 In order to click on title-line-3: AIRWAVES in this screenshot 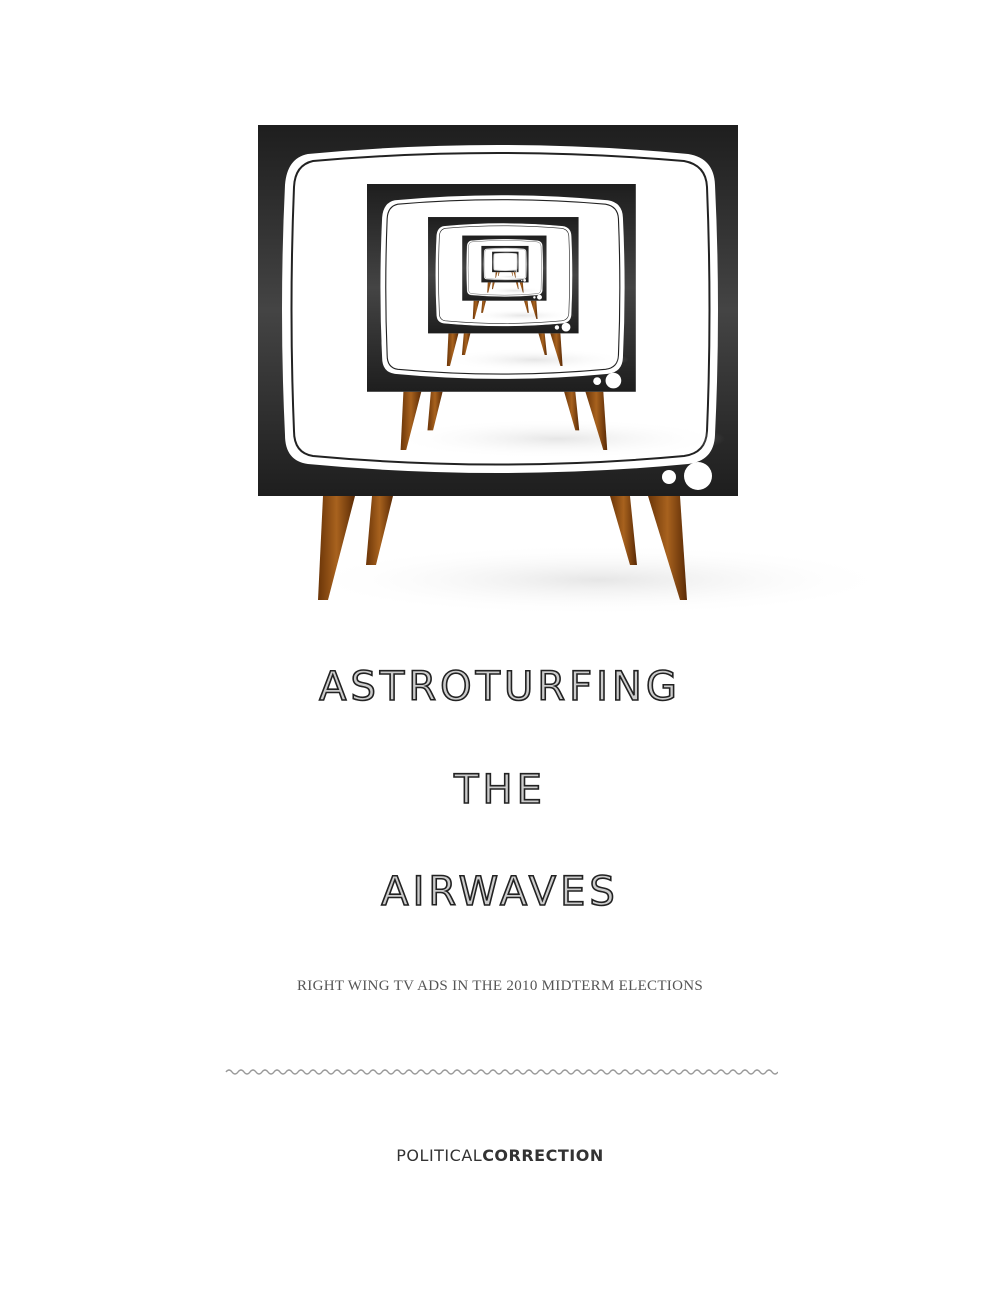, I will do `click(499, 892)`.